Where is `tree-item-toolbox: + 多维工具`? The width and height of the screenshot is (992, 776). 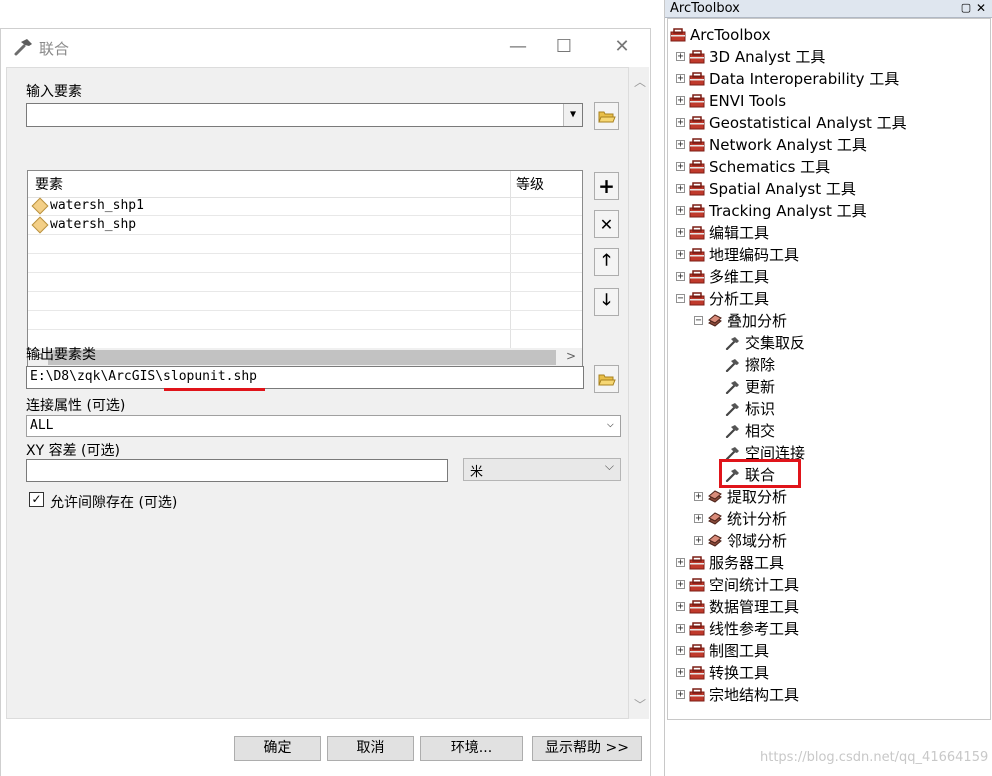 tree-item-toolbox: + 多维工具 is located at coordinates (827, 277).